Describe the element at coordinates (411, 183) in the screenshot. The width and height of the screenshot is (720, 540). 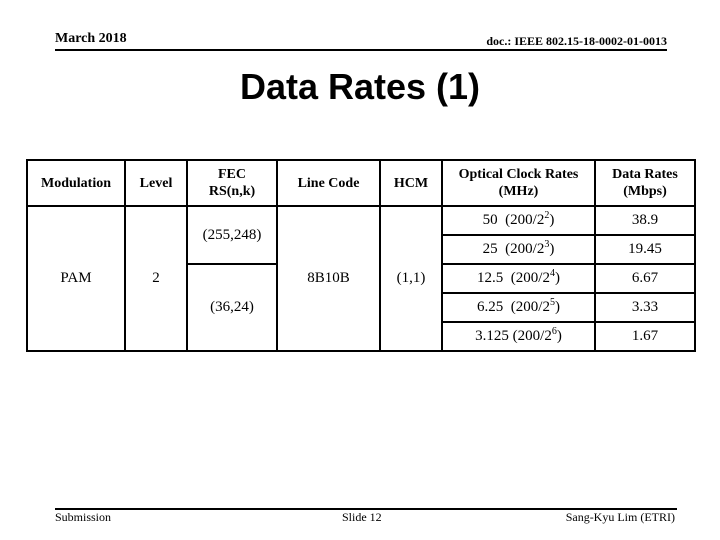
I see `col-header-hcm: HCM` at that location.